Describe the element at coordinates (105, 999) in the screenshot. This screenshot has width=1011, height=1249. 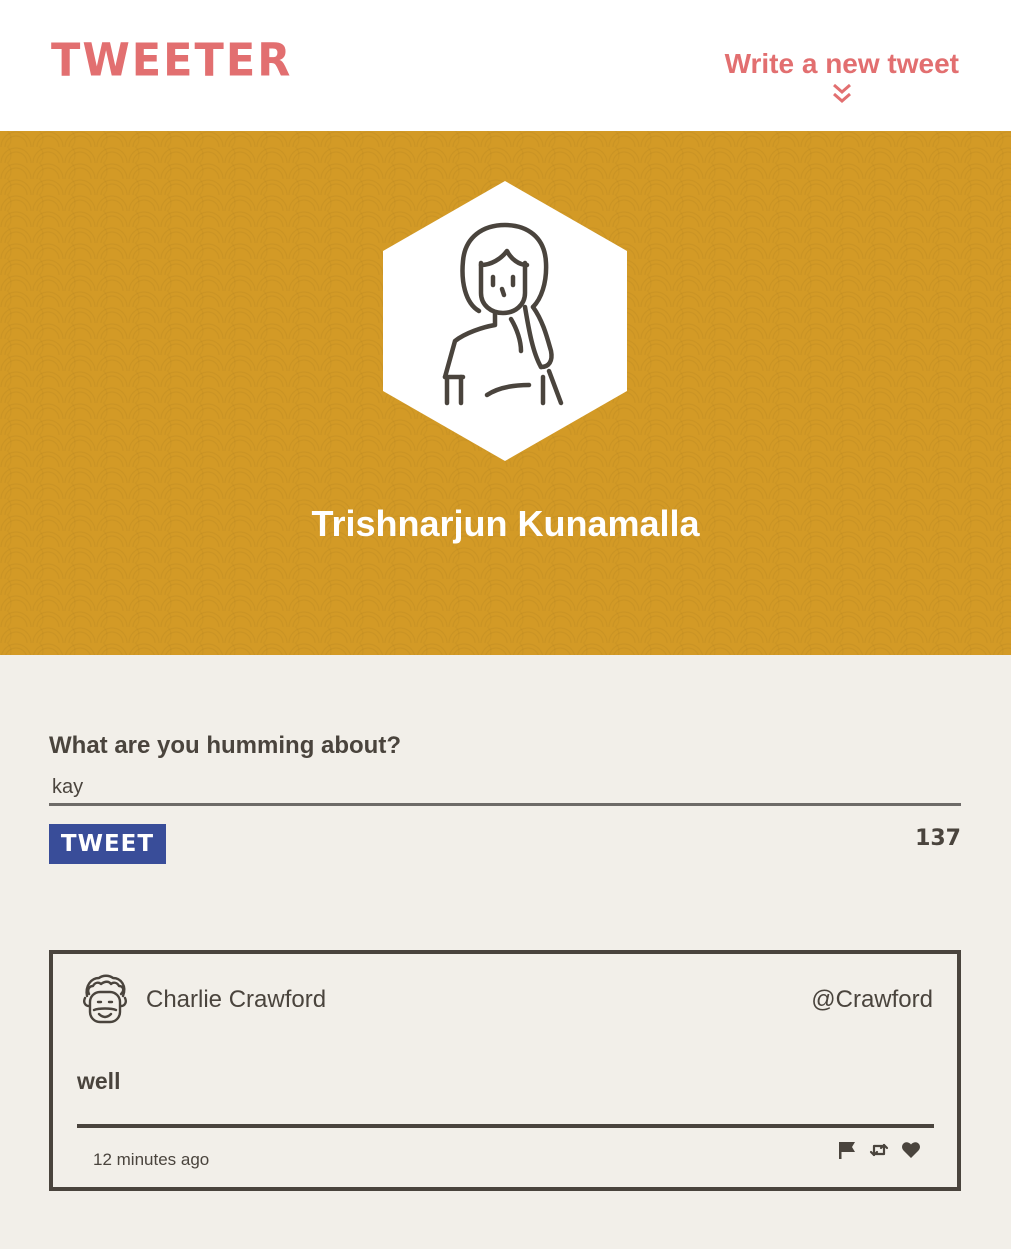
I see `man-avatar-icon` at that location.